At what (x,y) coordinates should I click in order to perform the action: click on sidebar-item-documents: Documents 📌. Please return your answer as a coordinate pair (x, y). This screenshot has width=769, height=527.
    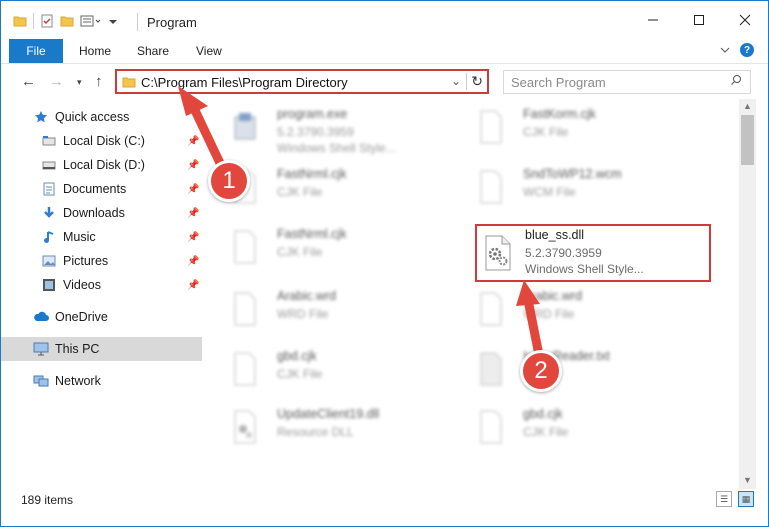
    Looking at the image, I should click on (101, 189).